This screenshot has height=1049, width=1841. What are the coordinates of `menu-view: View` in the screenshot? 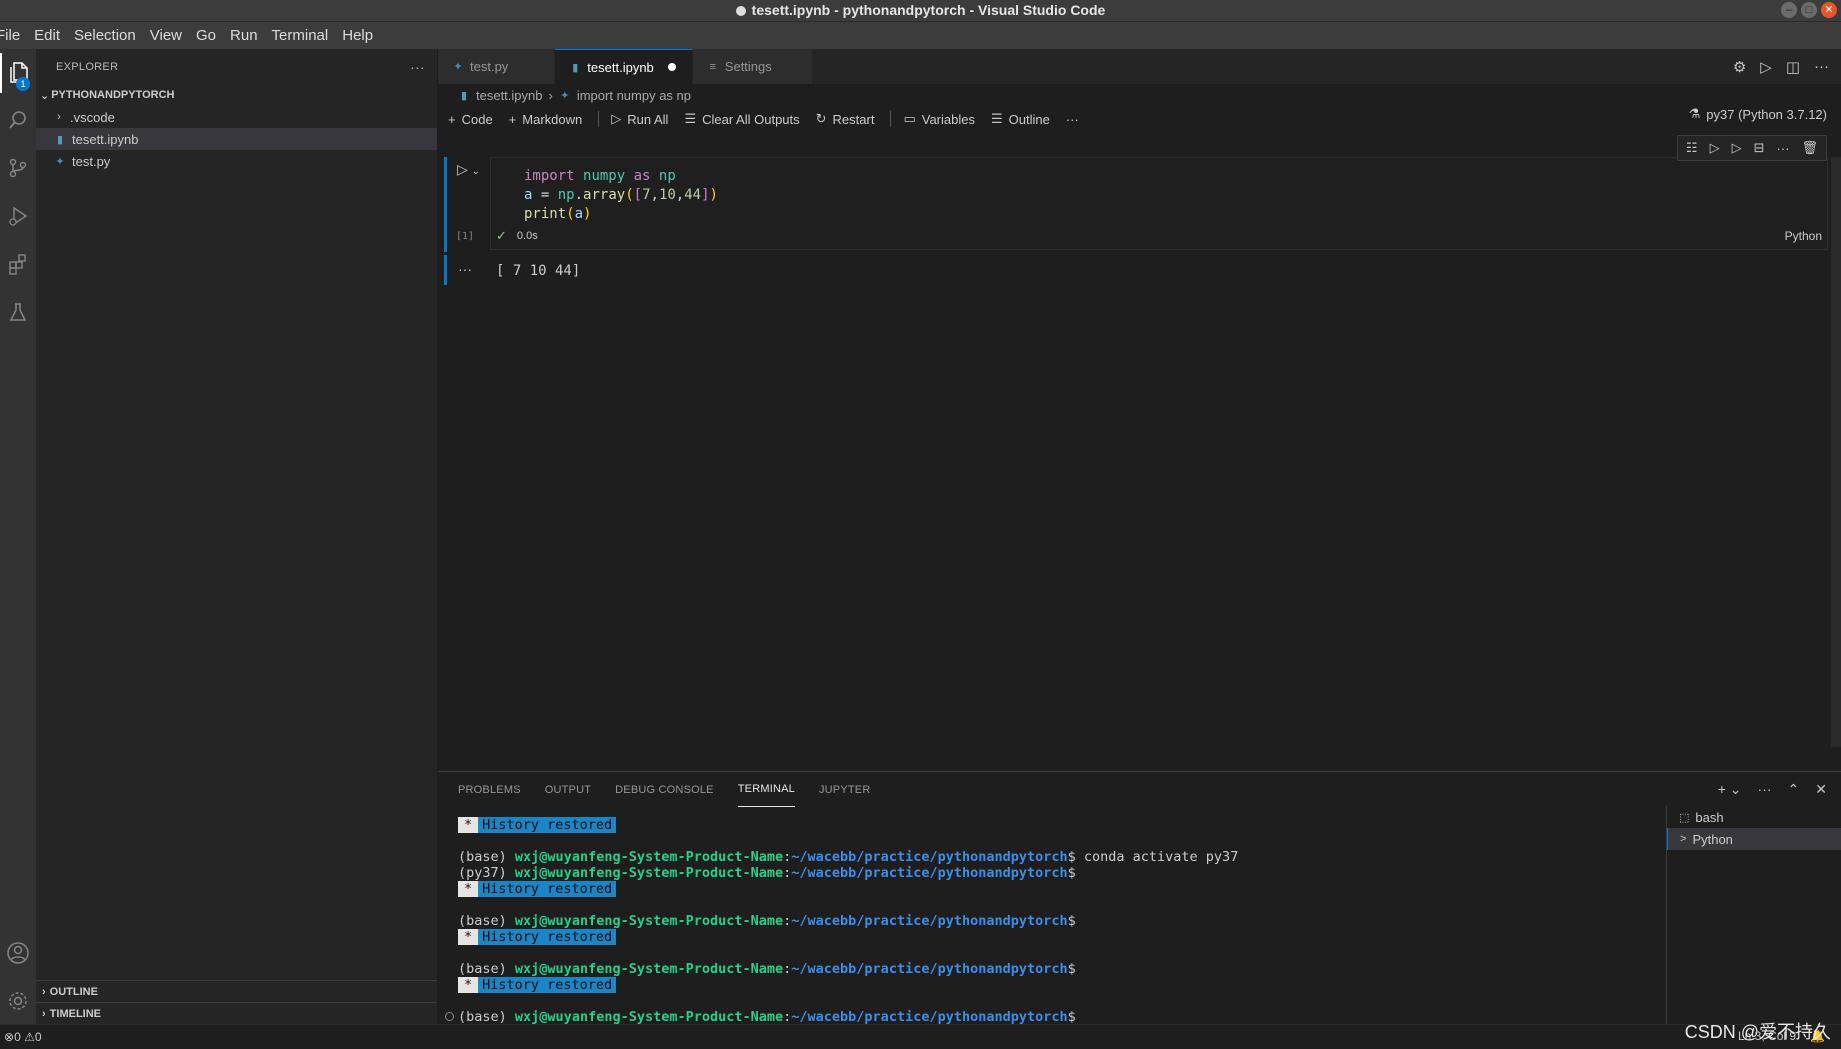 It's located at (166, 35).